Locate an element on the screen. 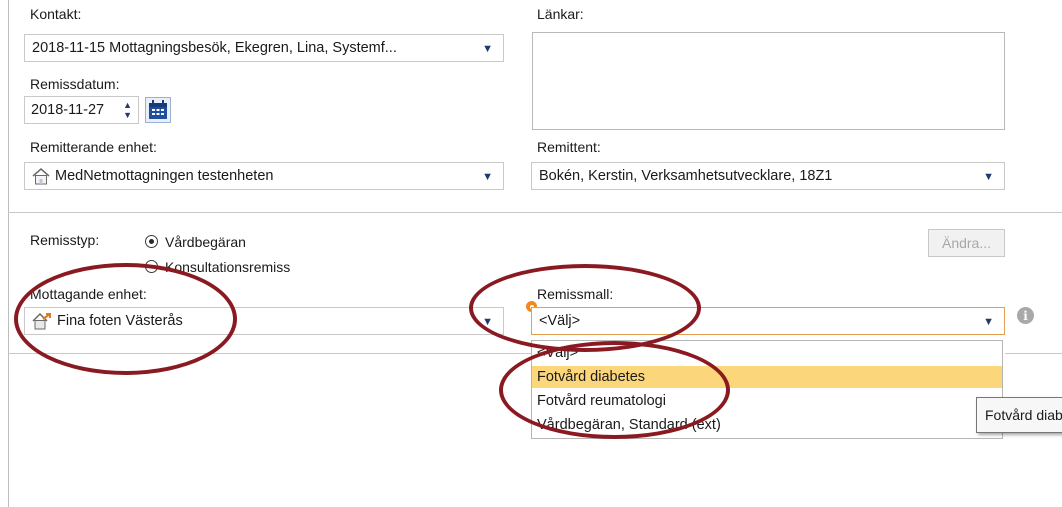  lankar-label: Länkar: is located at coordinates (560, 14).